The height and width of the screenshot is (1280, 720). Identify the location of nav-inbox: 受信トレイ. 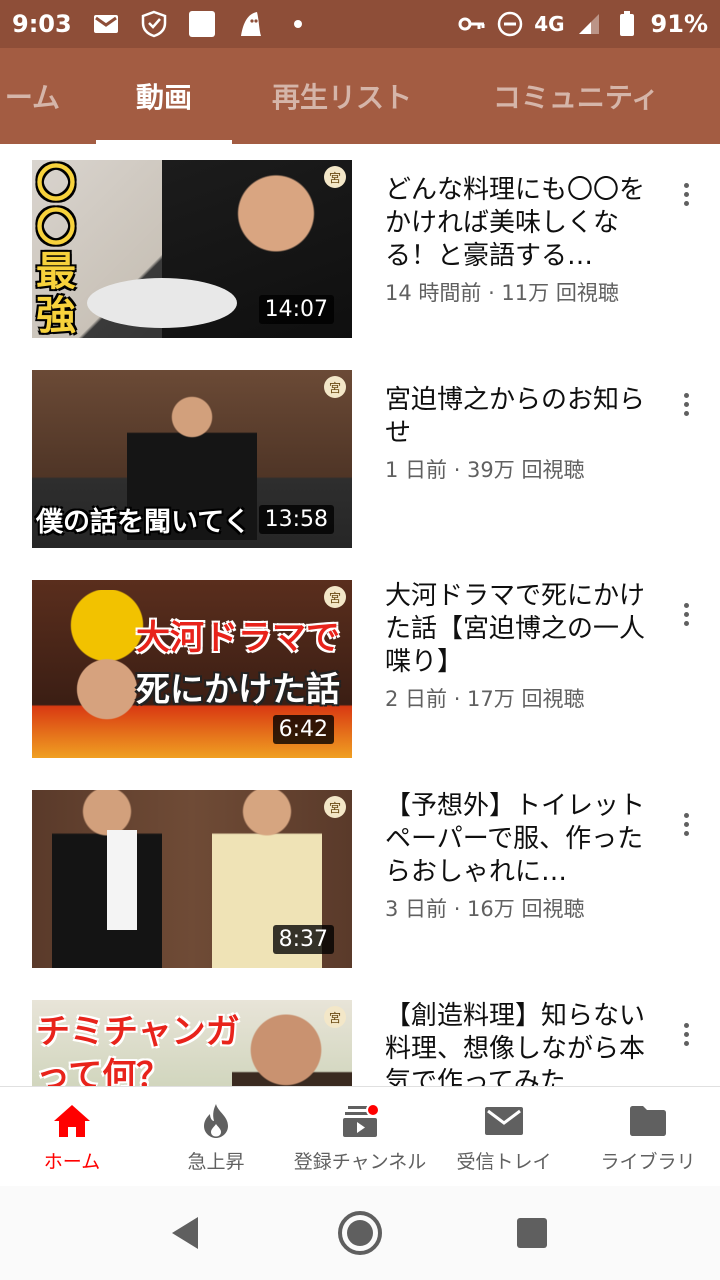
(504, 1137).